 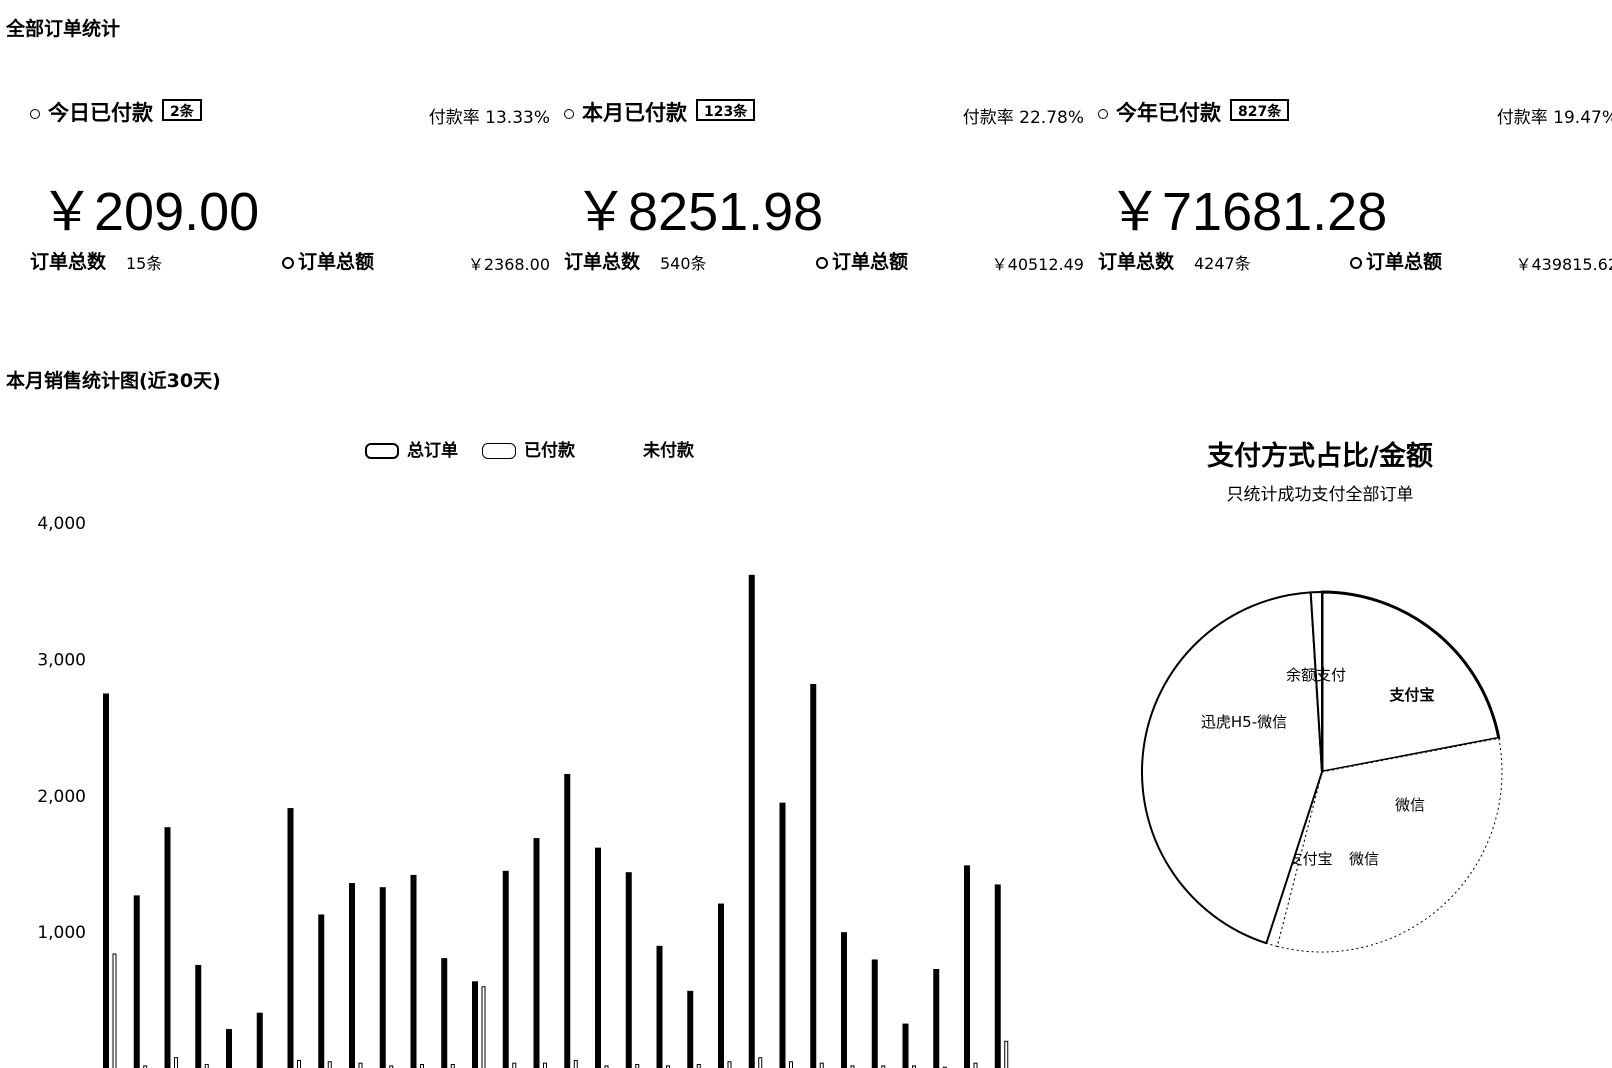 I want to click on order-count-value: 15条, so click(x=144, y=263).